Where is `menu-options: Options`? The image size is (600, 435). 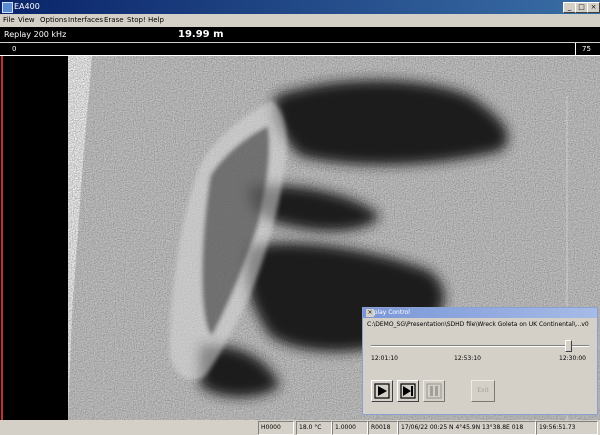 menu-options: Options is located at coordinates (53, 20).